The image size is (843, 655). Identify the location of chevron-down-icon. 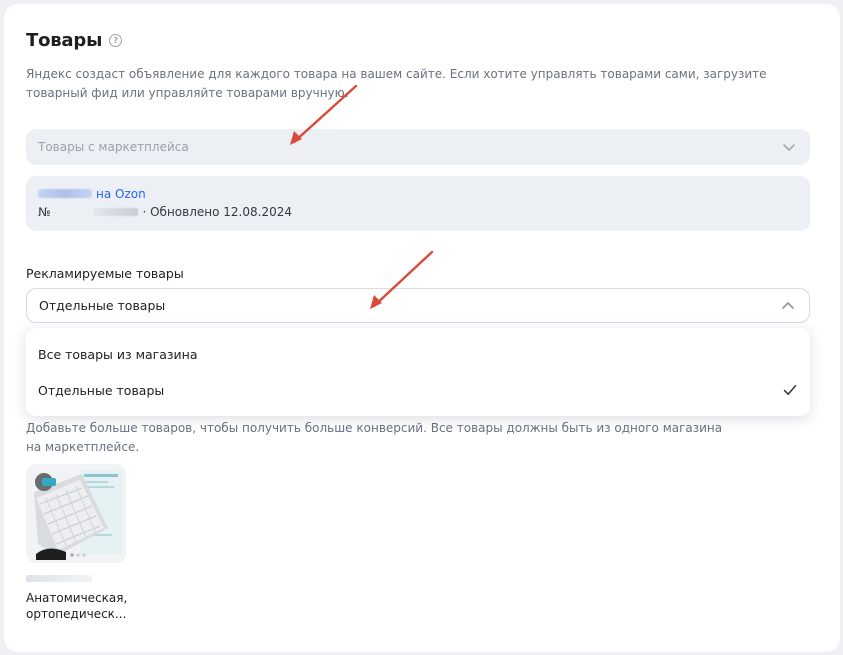
(789, 147).